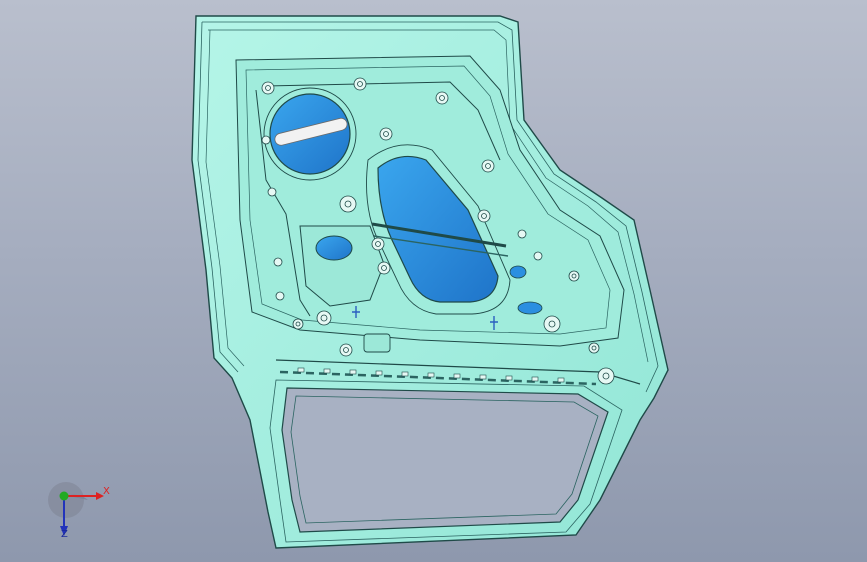  I want to click on orientation-triad: X Z, so click(79, 511).